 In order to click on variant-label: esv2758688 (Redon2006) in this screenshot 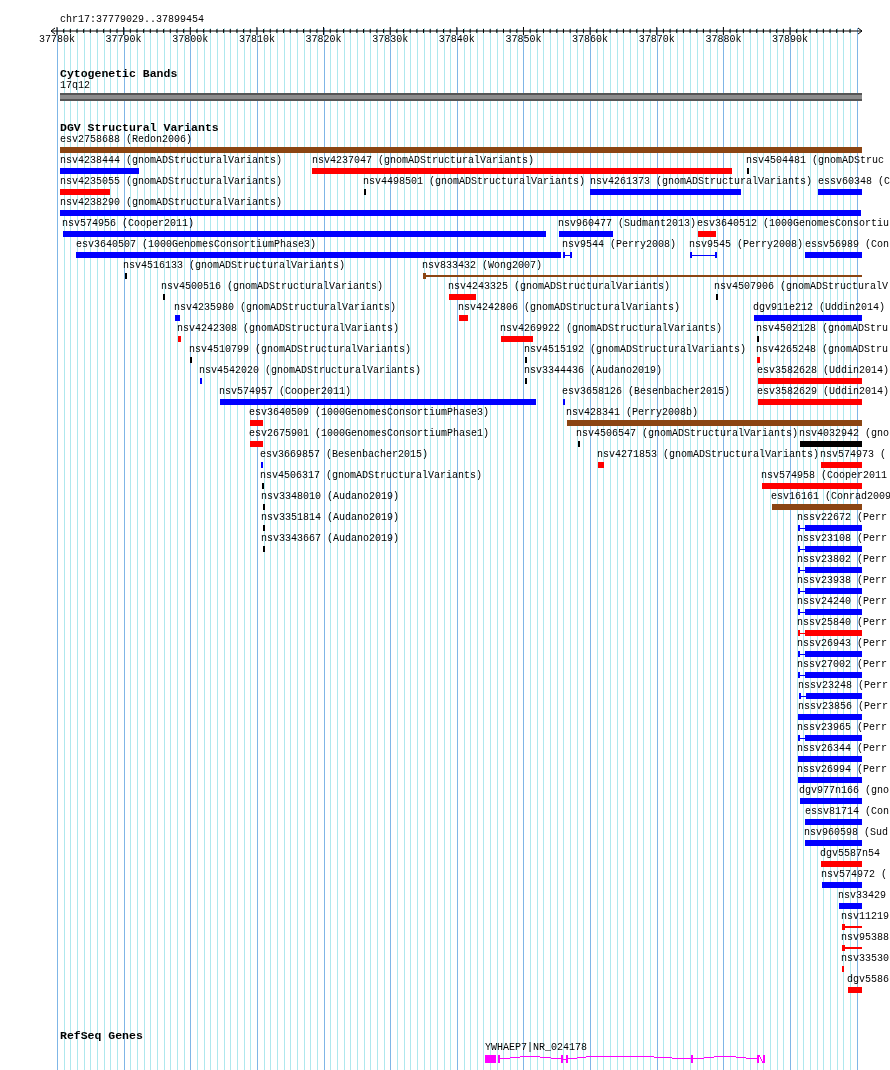, I will do `click(126, 139)`.